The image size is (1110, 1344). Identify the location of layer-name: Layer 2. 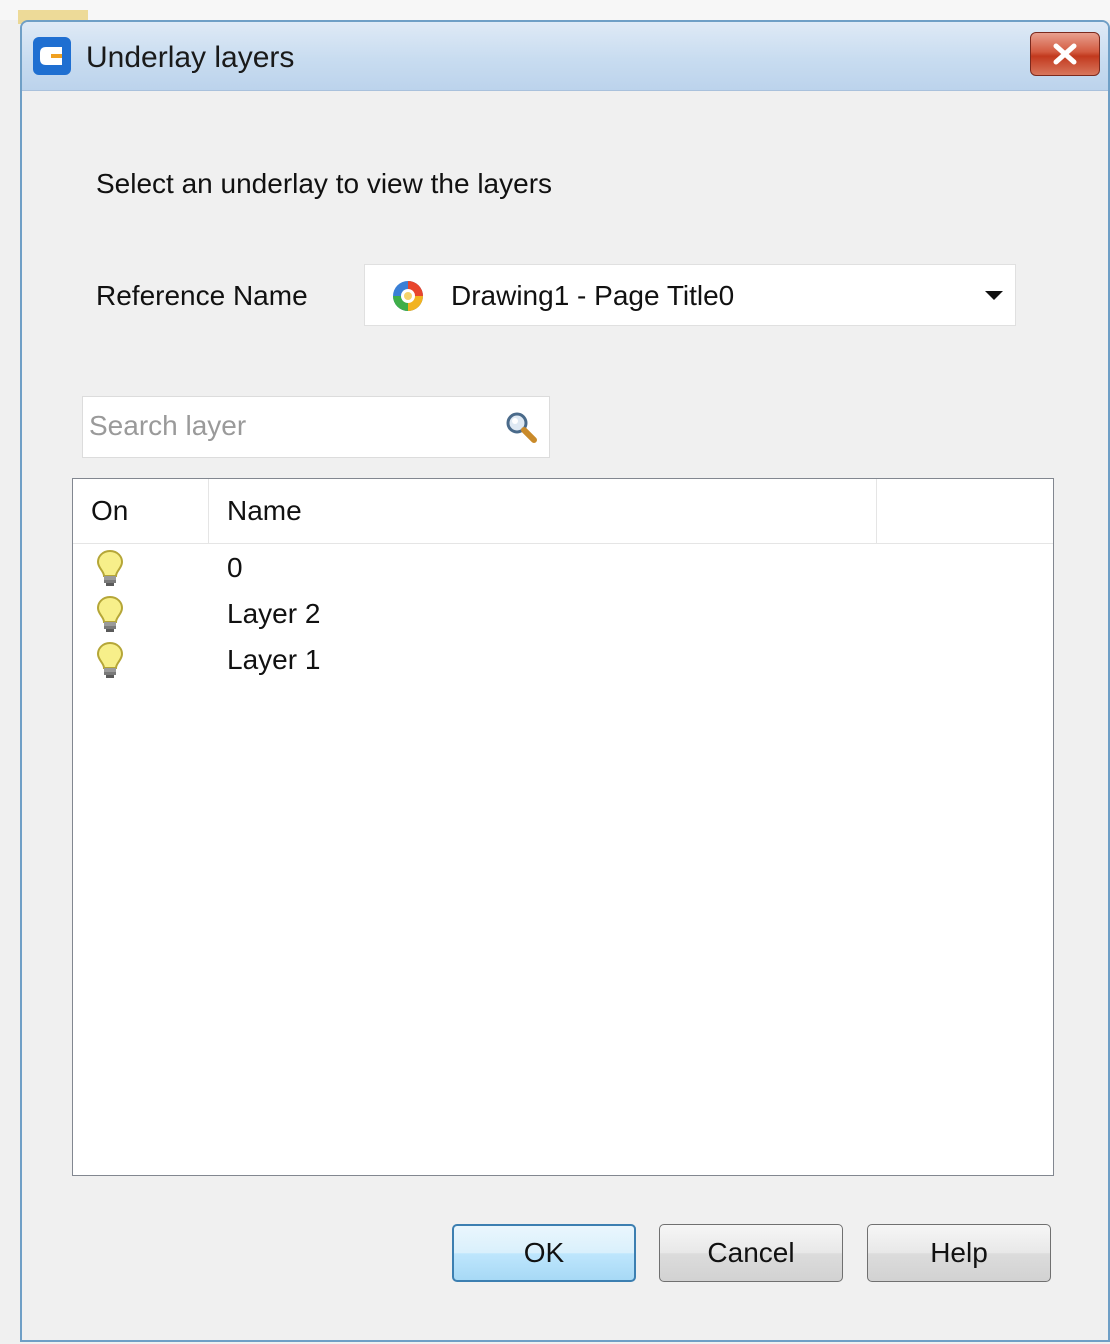
(274, 613).